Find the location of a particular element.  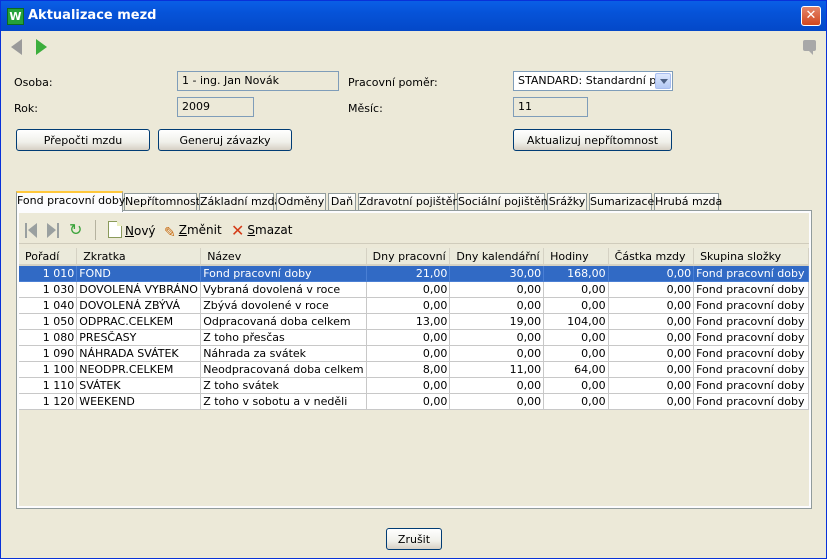

table-cell: 64,00 is located at coordinates (576, 369).